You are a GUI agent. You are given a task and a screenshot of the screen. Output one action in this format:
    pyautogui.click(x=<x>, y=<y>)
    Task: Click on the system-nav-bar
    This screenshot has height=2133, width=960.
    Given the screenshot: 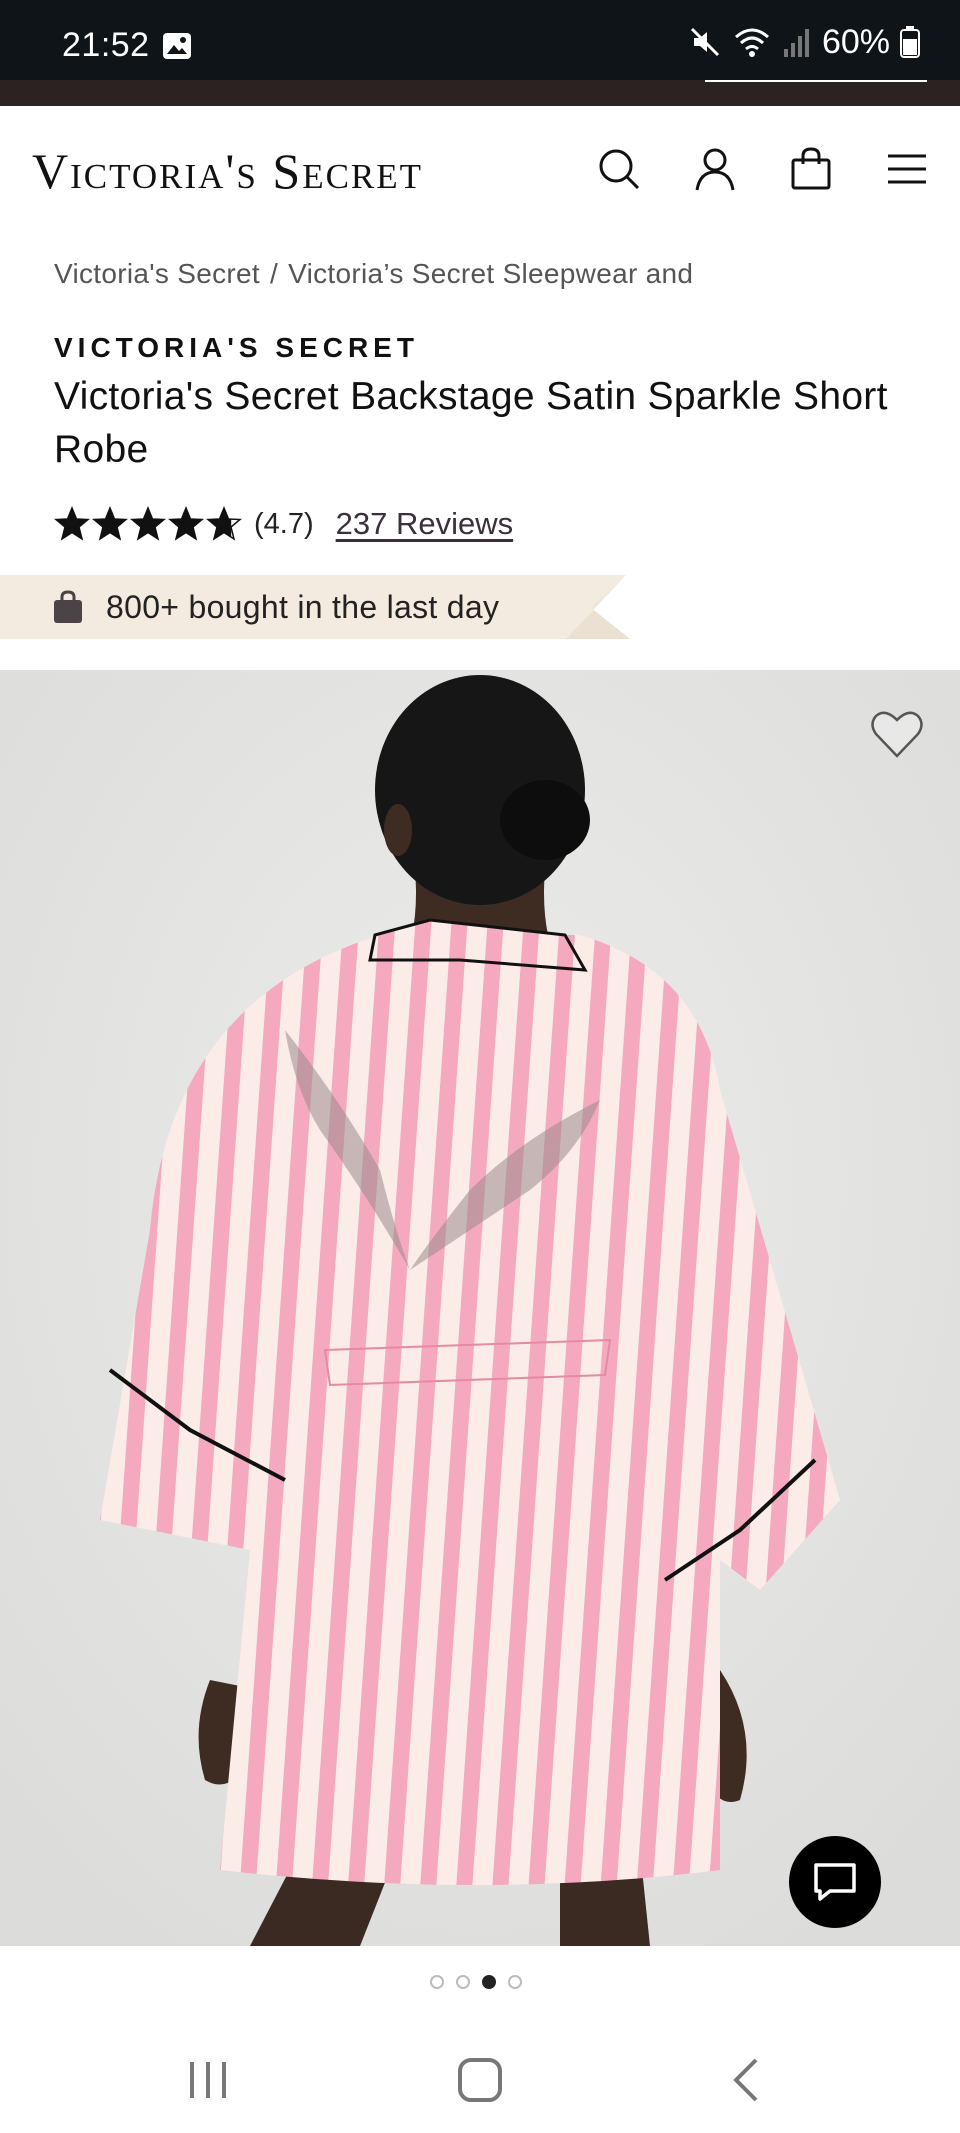 What is the action you would take?
    pyautogui.click(x=480, y=2081)
    